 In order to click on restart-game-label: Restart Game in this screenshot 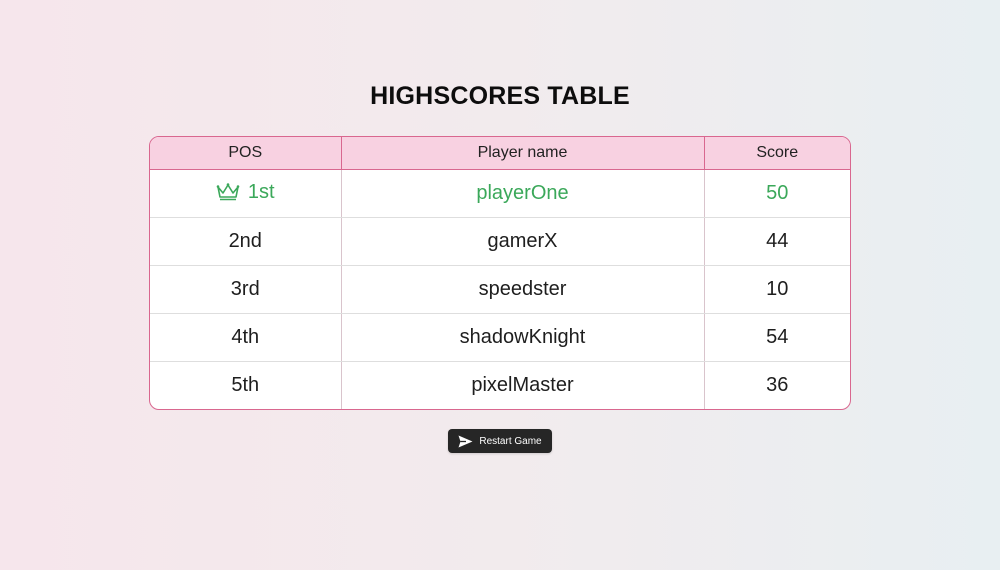, I will do `click(510, 441)`.